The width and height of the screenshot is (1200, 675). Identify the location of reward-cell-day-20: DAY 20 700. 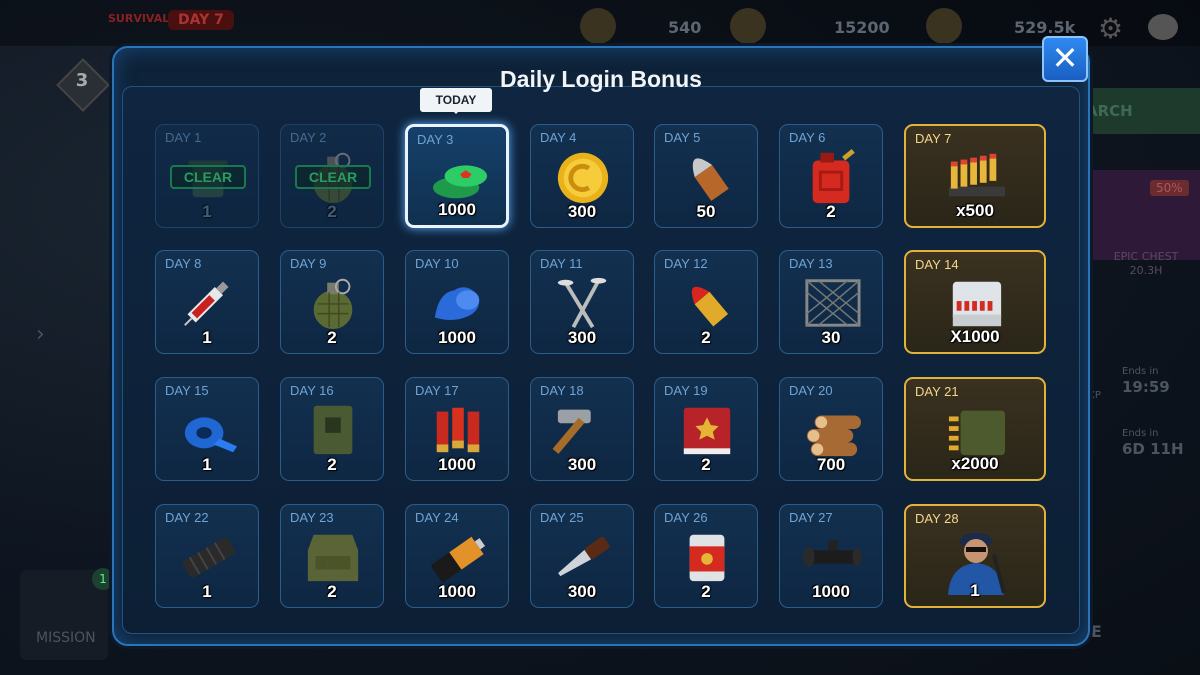
(831, 429).